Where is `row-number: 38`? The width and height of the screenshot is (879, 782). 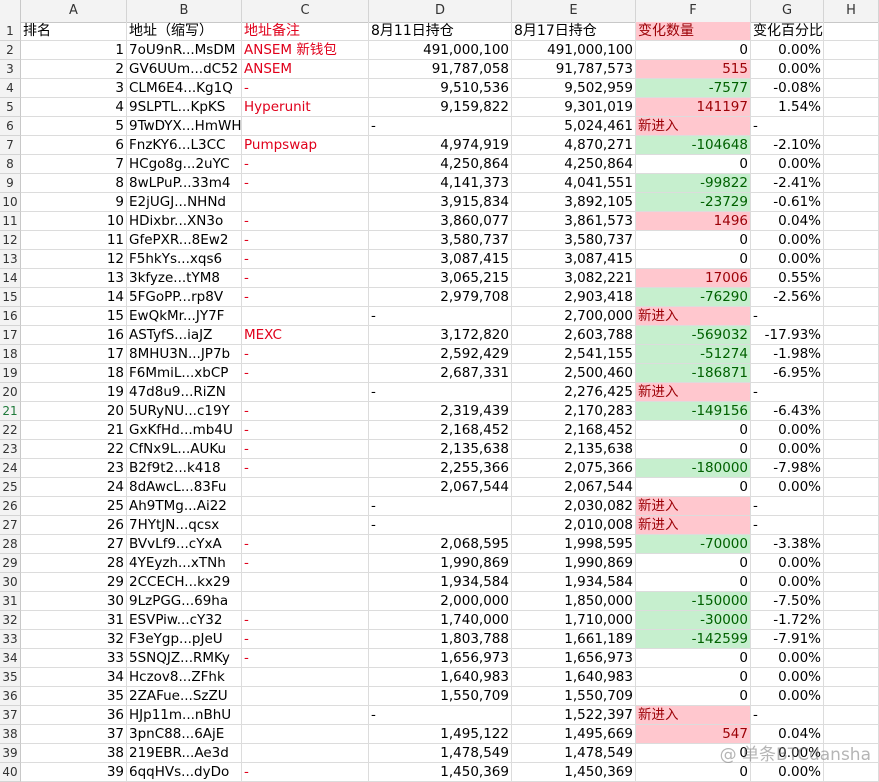
row-number: 38 is located at coordinates (10, 734).